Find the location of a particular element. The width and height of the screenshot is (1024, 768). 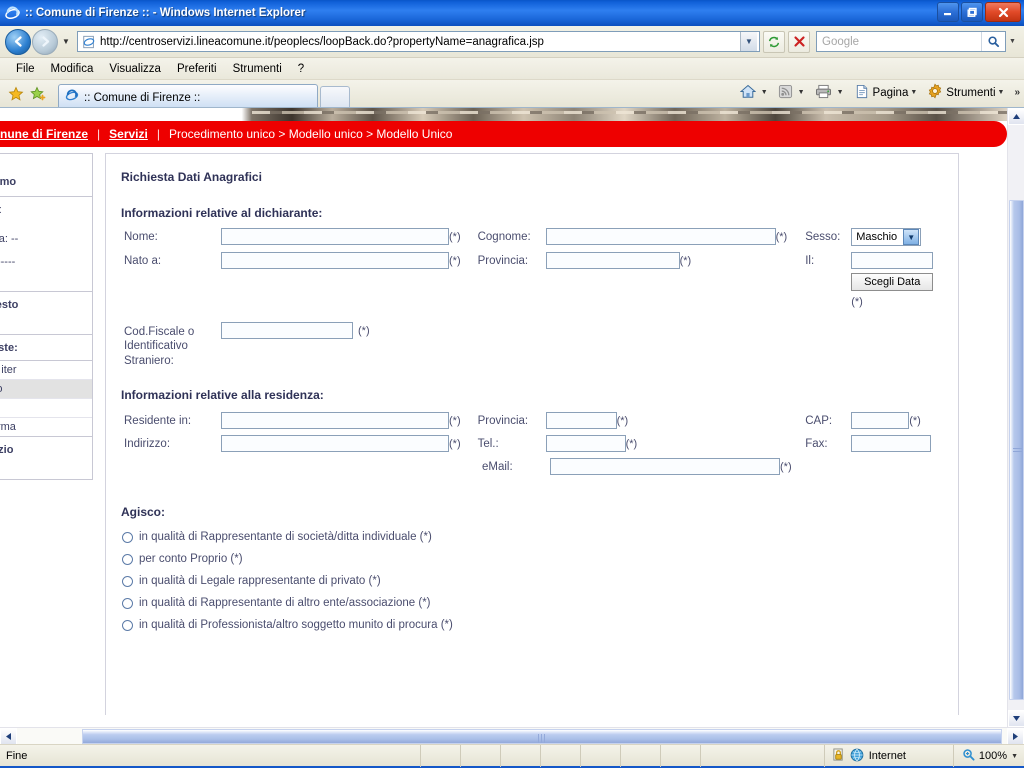

agisco-heading: Agisco: is located at coordinates (143, 512).